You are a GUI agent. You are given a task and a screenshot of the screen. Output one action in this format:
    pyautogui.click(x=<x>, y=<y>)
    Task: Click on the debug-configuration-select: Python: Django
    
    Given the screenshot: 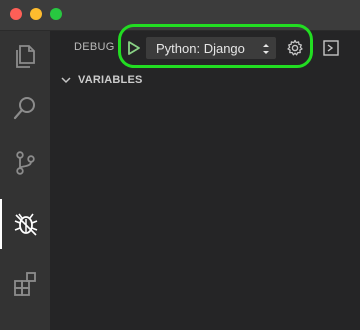 What is the action you would take?
    pyautogui.click(x=211, y=48)
    